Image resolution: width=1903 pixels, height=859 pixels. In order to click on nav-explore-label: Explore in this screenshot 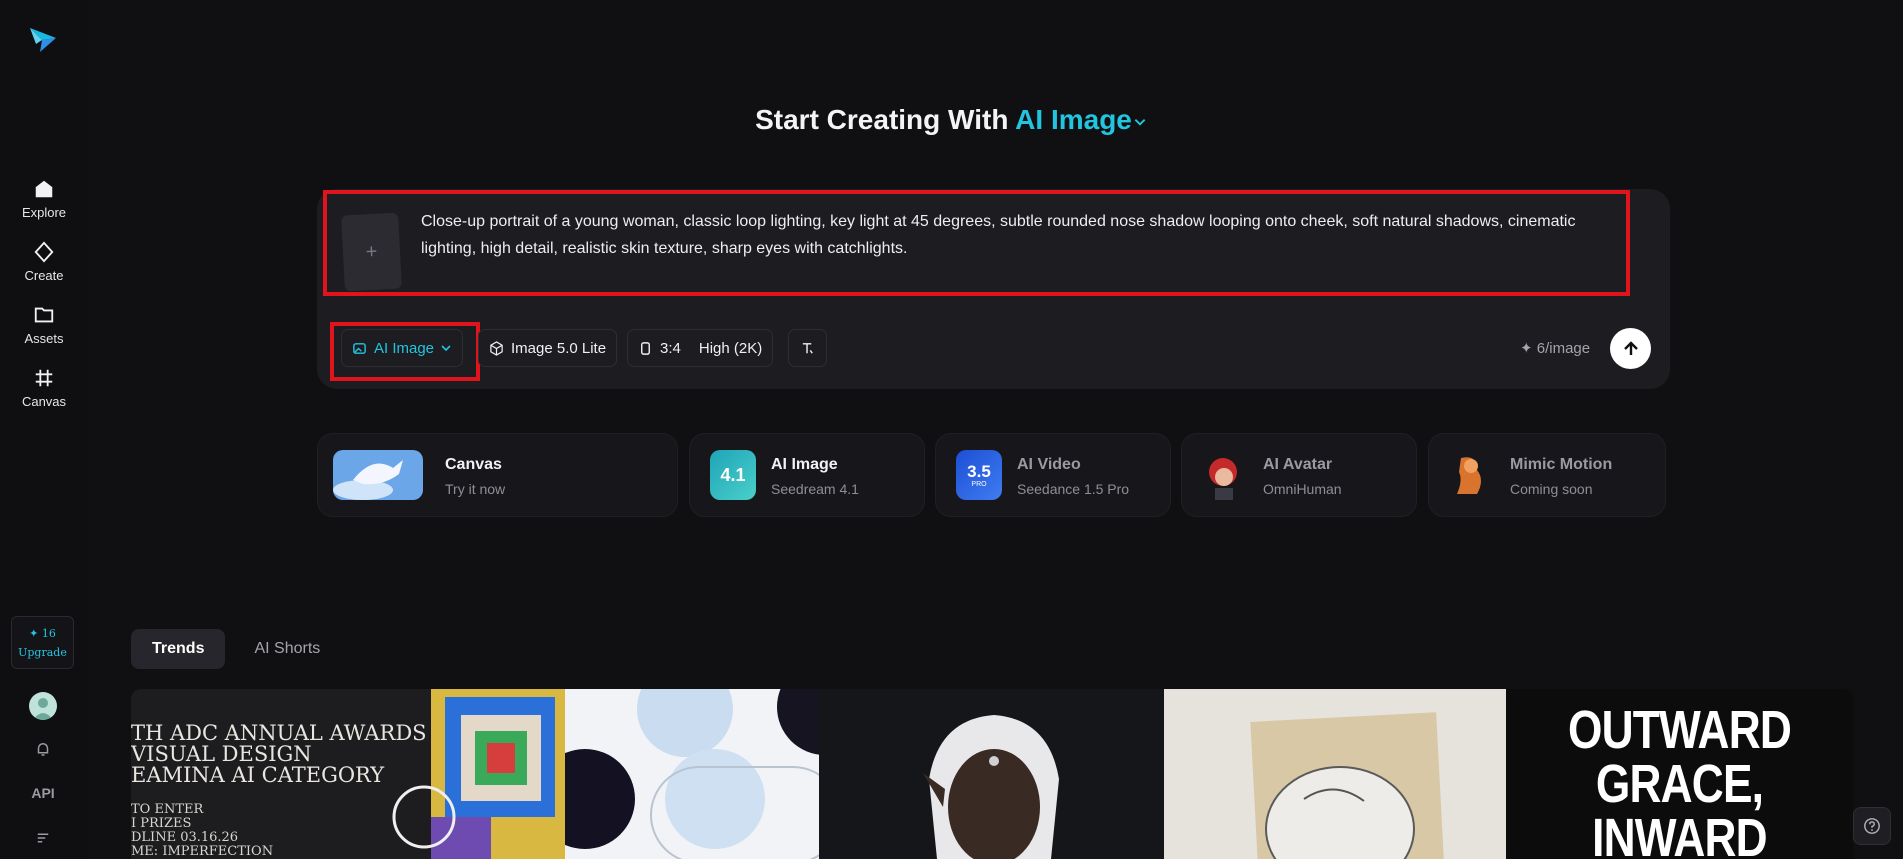, I will do `click(44, 212)`.